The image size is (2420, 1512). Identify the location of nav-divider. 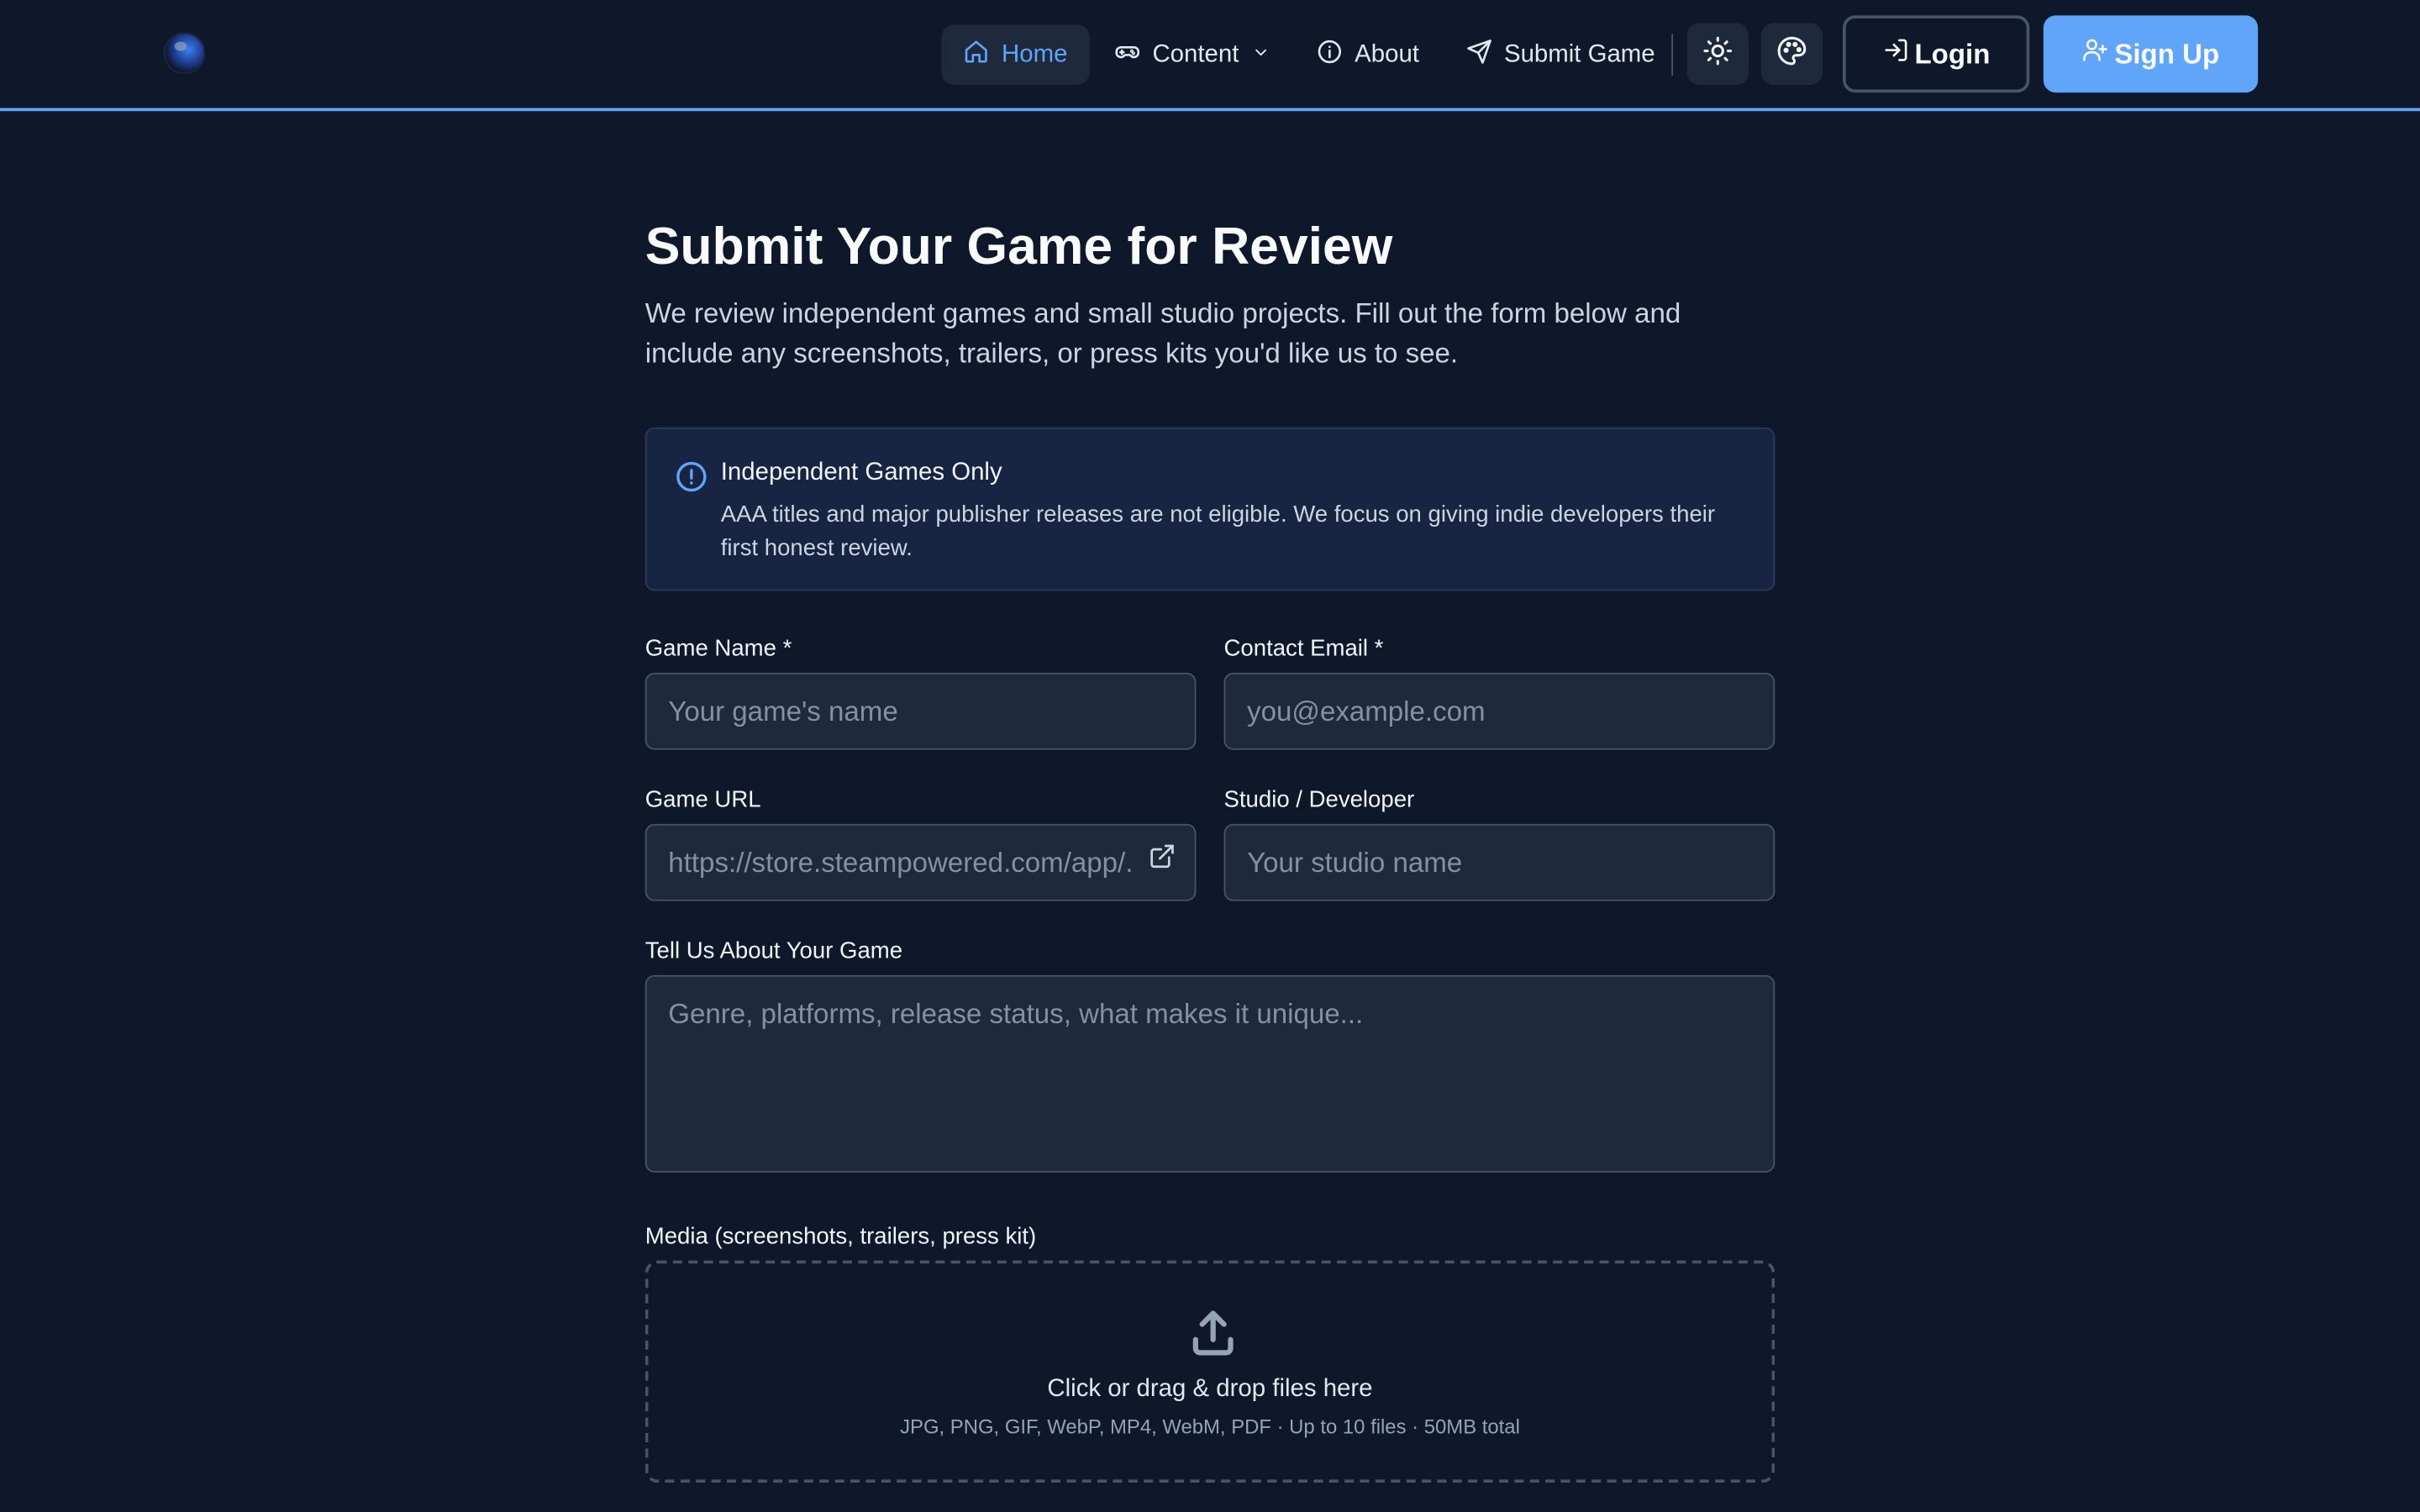
(1673, 55).